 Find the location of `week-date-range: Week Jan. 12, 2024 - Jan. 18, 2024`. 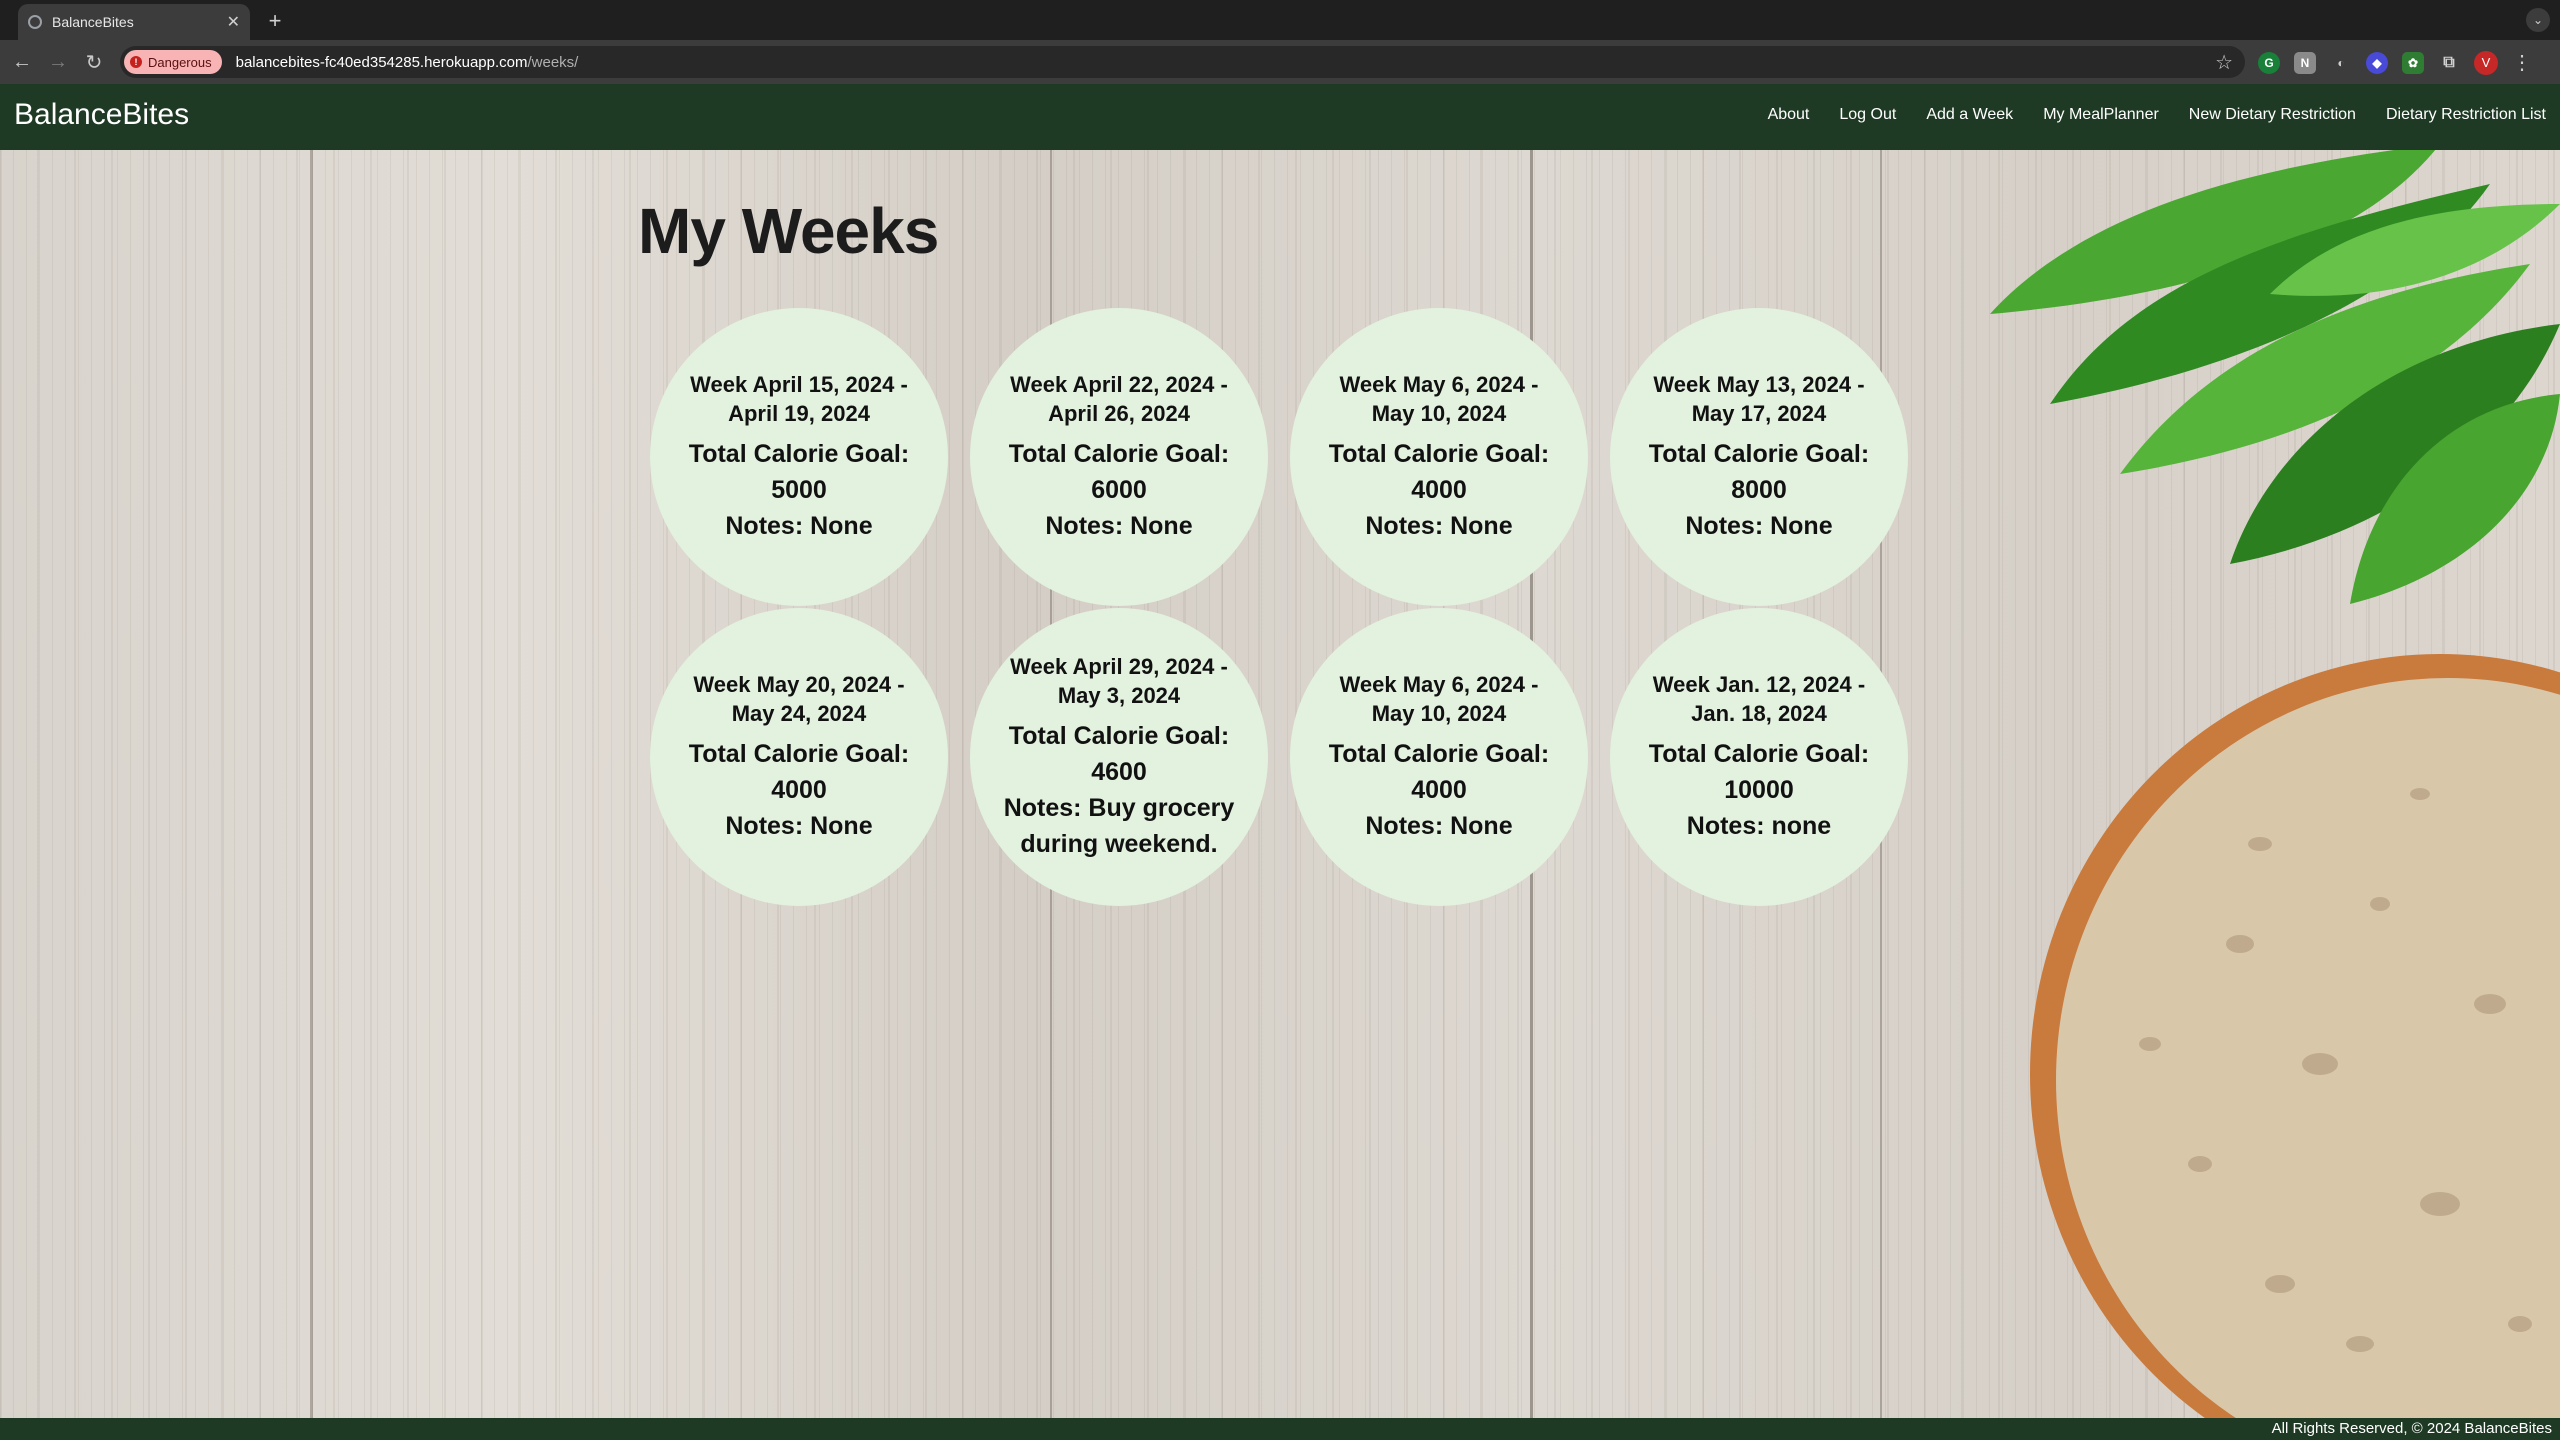

week-date-range: Week Jan. 12, 2024 - Jan. 18, 2024 is located at coordinates (1759, 699).